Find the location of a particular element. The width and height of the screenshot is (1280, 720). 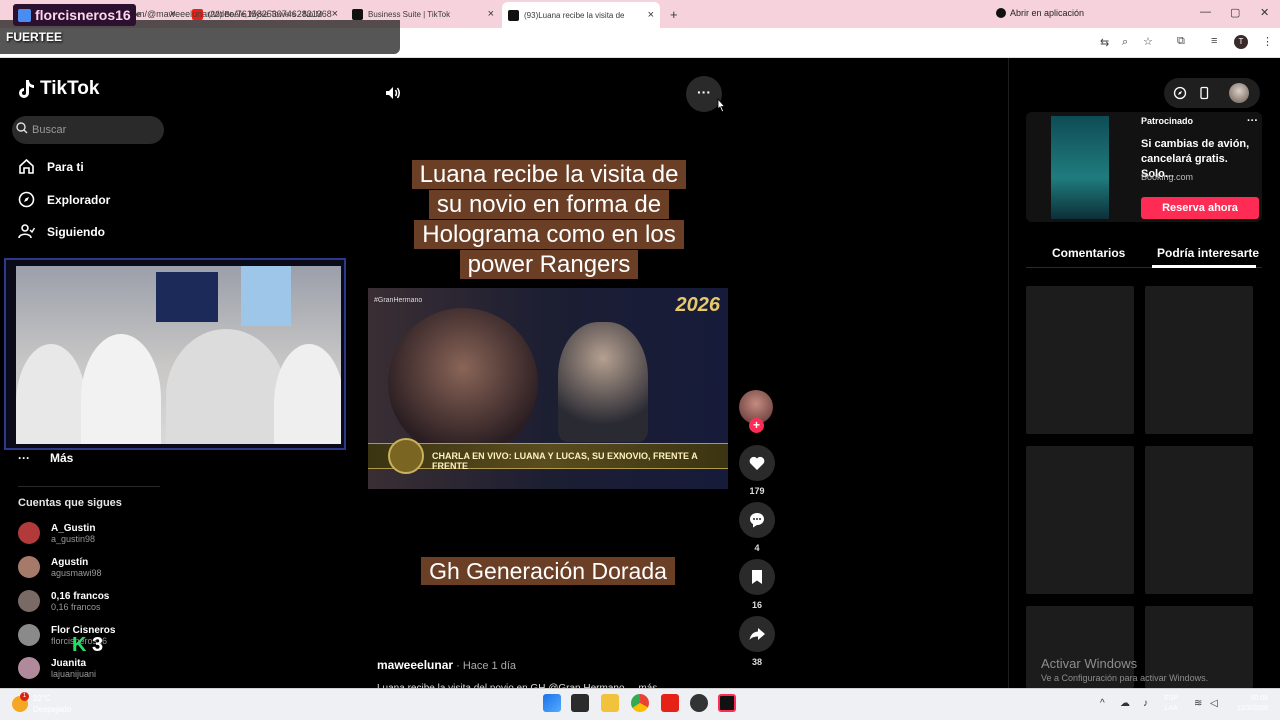

open-app-label: Abrir en aplicación is located at coordinates (1047, 13).